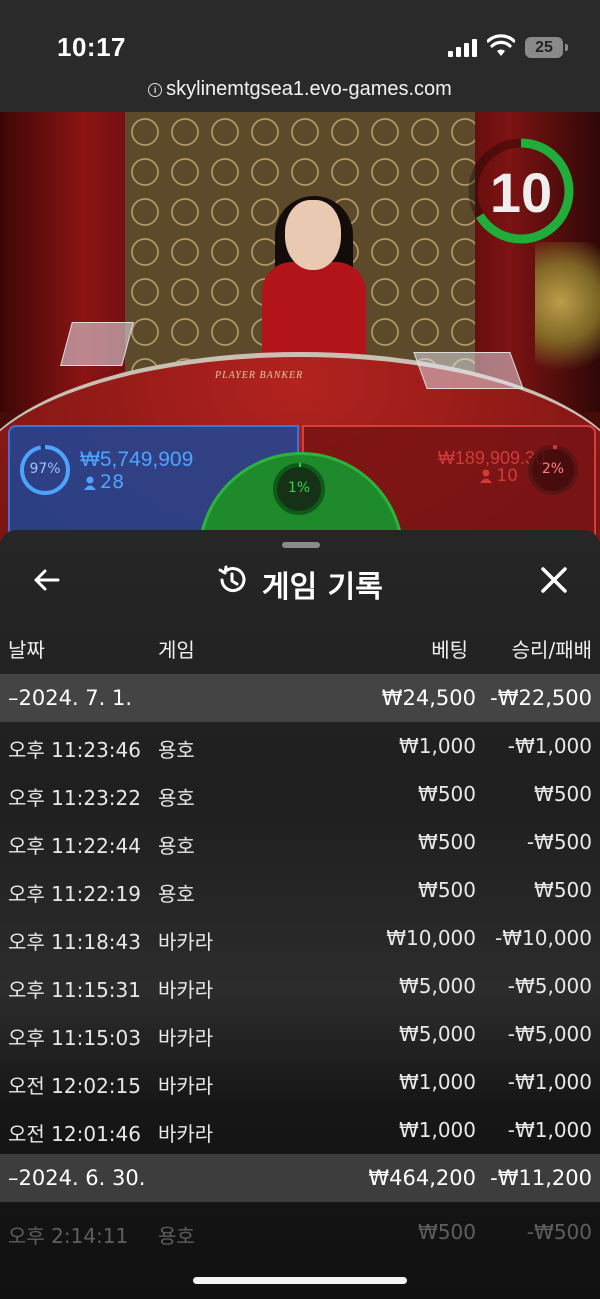  What do you see at coordinates (449, 650) in the screenshot?
I see `column-header-bet: 베팅` at bounding box center [449, 650].